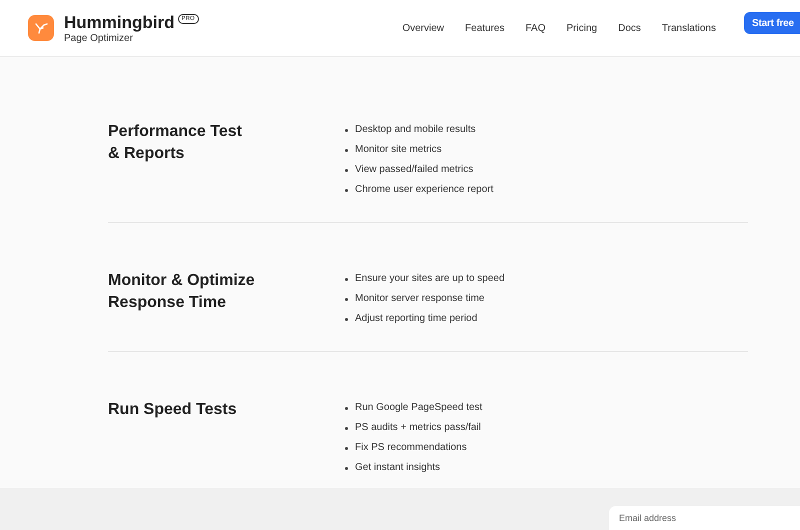  Describe the element at coordinates (536, 28) in the screenshot. I see `nav-link: FAQ` at that location.